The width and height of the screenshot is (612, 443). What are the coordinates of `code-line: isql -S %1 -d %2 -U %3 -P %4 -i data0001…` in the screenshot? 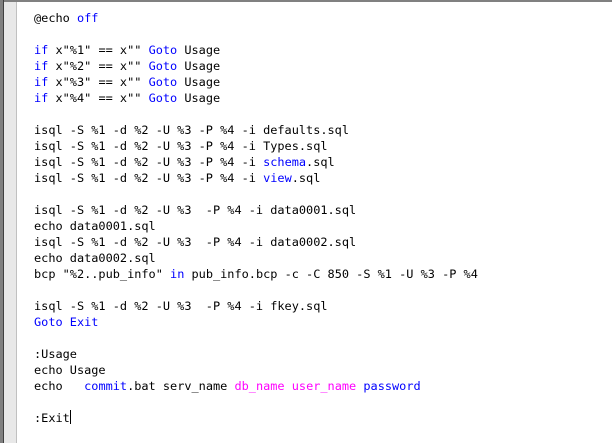 It's located at (256, 210).